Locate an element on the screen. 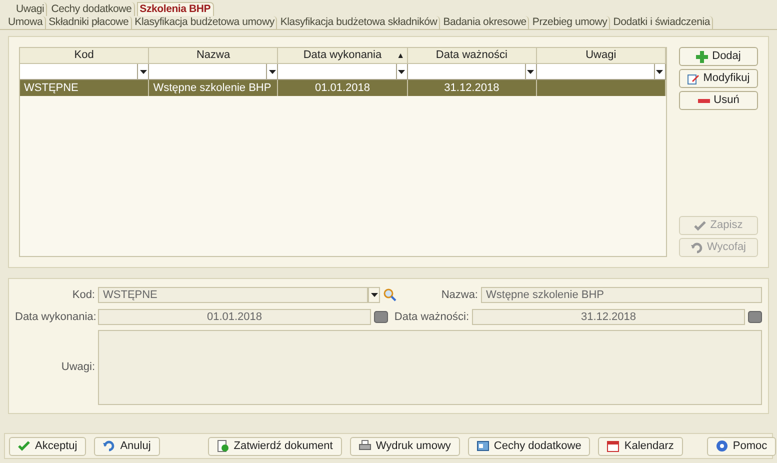 Image resolution: width=777 pixels, height=463 pixels. tab: Umowa is located at coordinates (26, 22).